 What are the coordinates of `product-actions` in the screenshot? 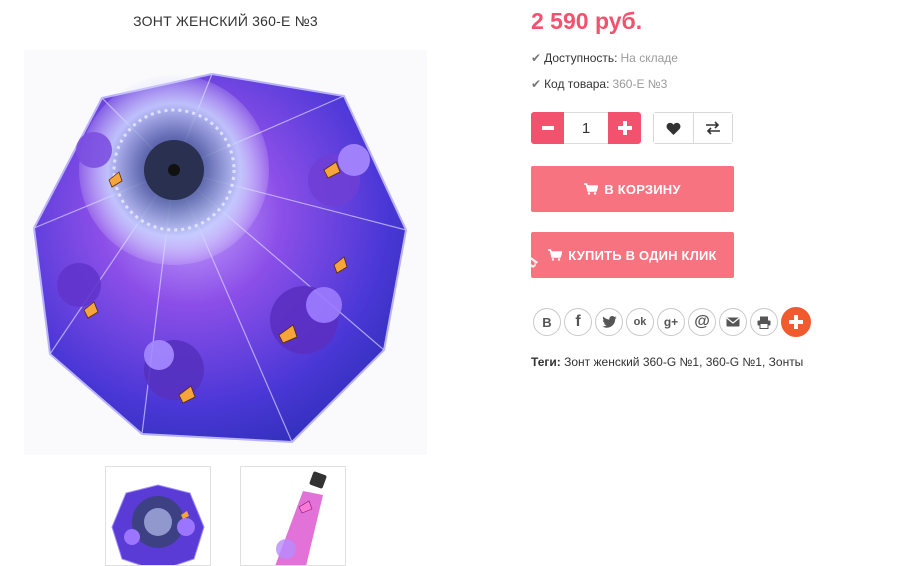 It's located at (693, 128).